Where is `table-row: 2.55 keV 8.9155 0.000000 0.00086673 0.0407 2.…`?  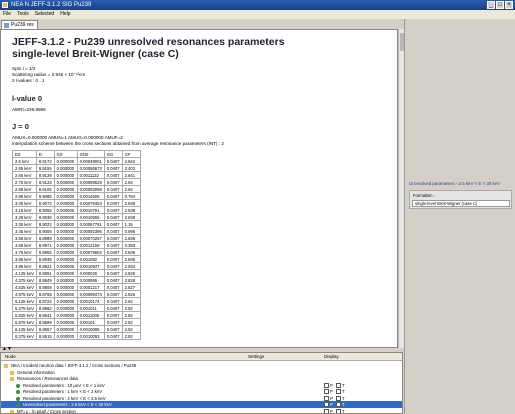
table-row: 2.55 keV 8.9155 0.000000 0.00086673 0.0407 2.… is located at coordinates (76, 168).